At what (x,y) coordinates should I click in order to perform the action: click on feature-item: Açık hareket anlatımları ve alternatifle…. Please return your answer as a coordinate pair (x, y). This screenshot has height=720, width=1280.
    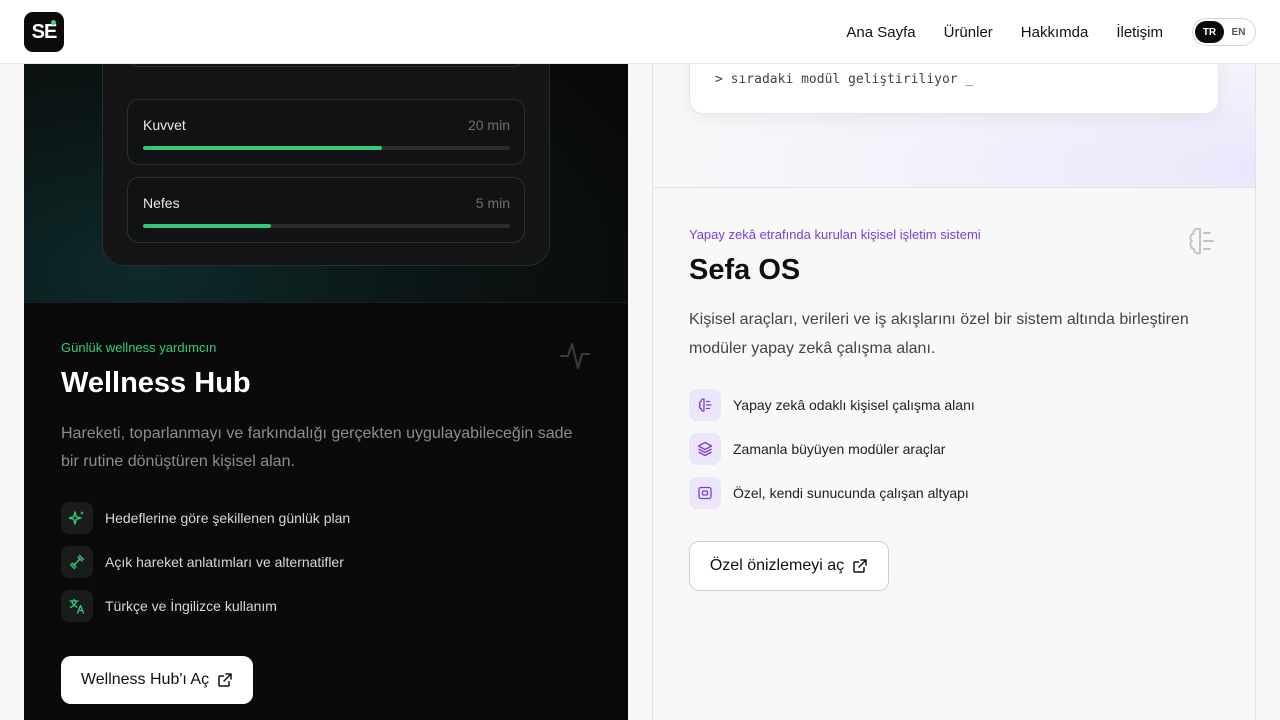
    Looking at the image, I should click on (331, 562).